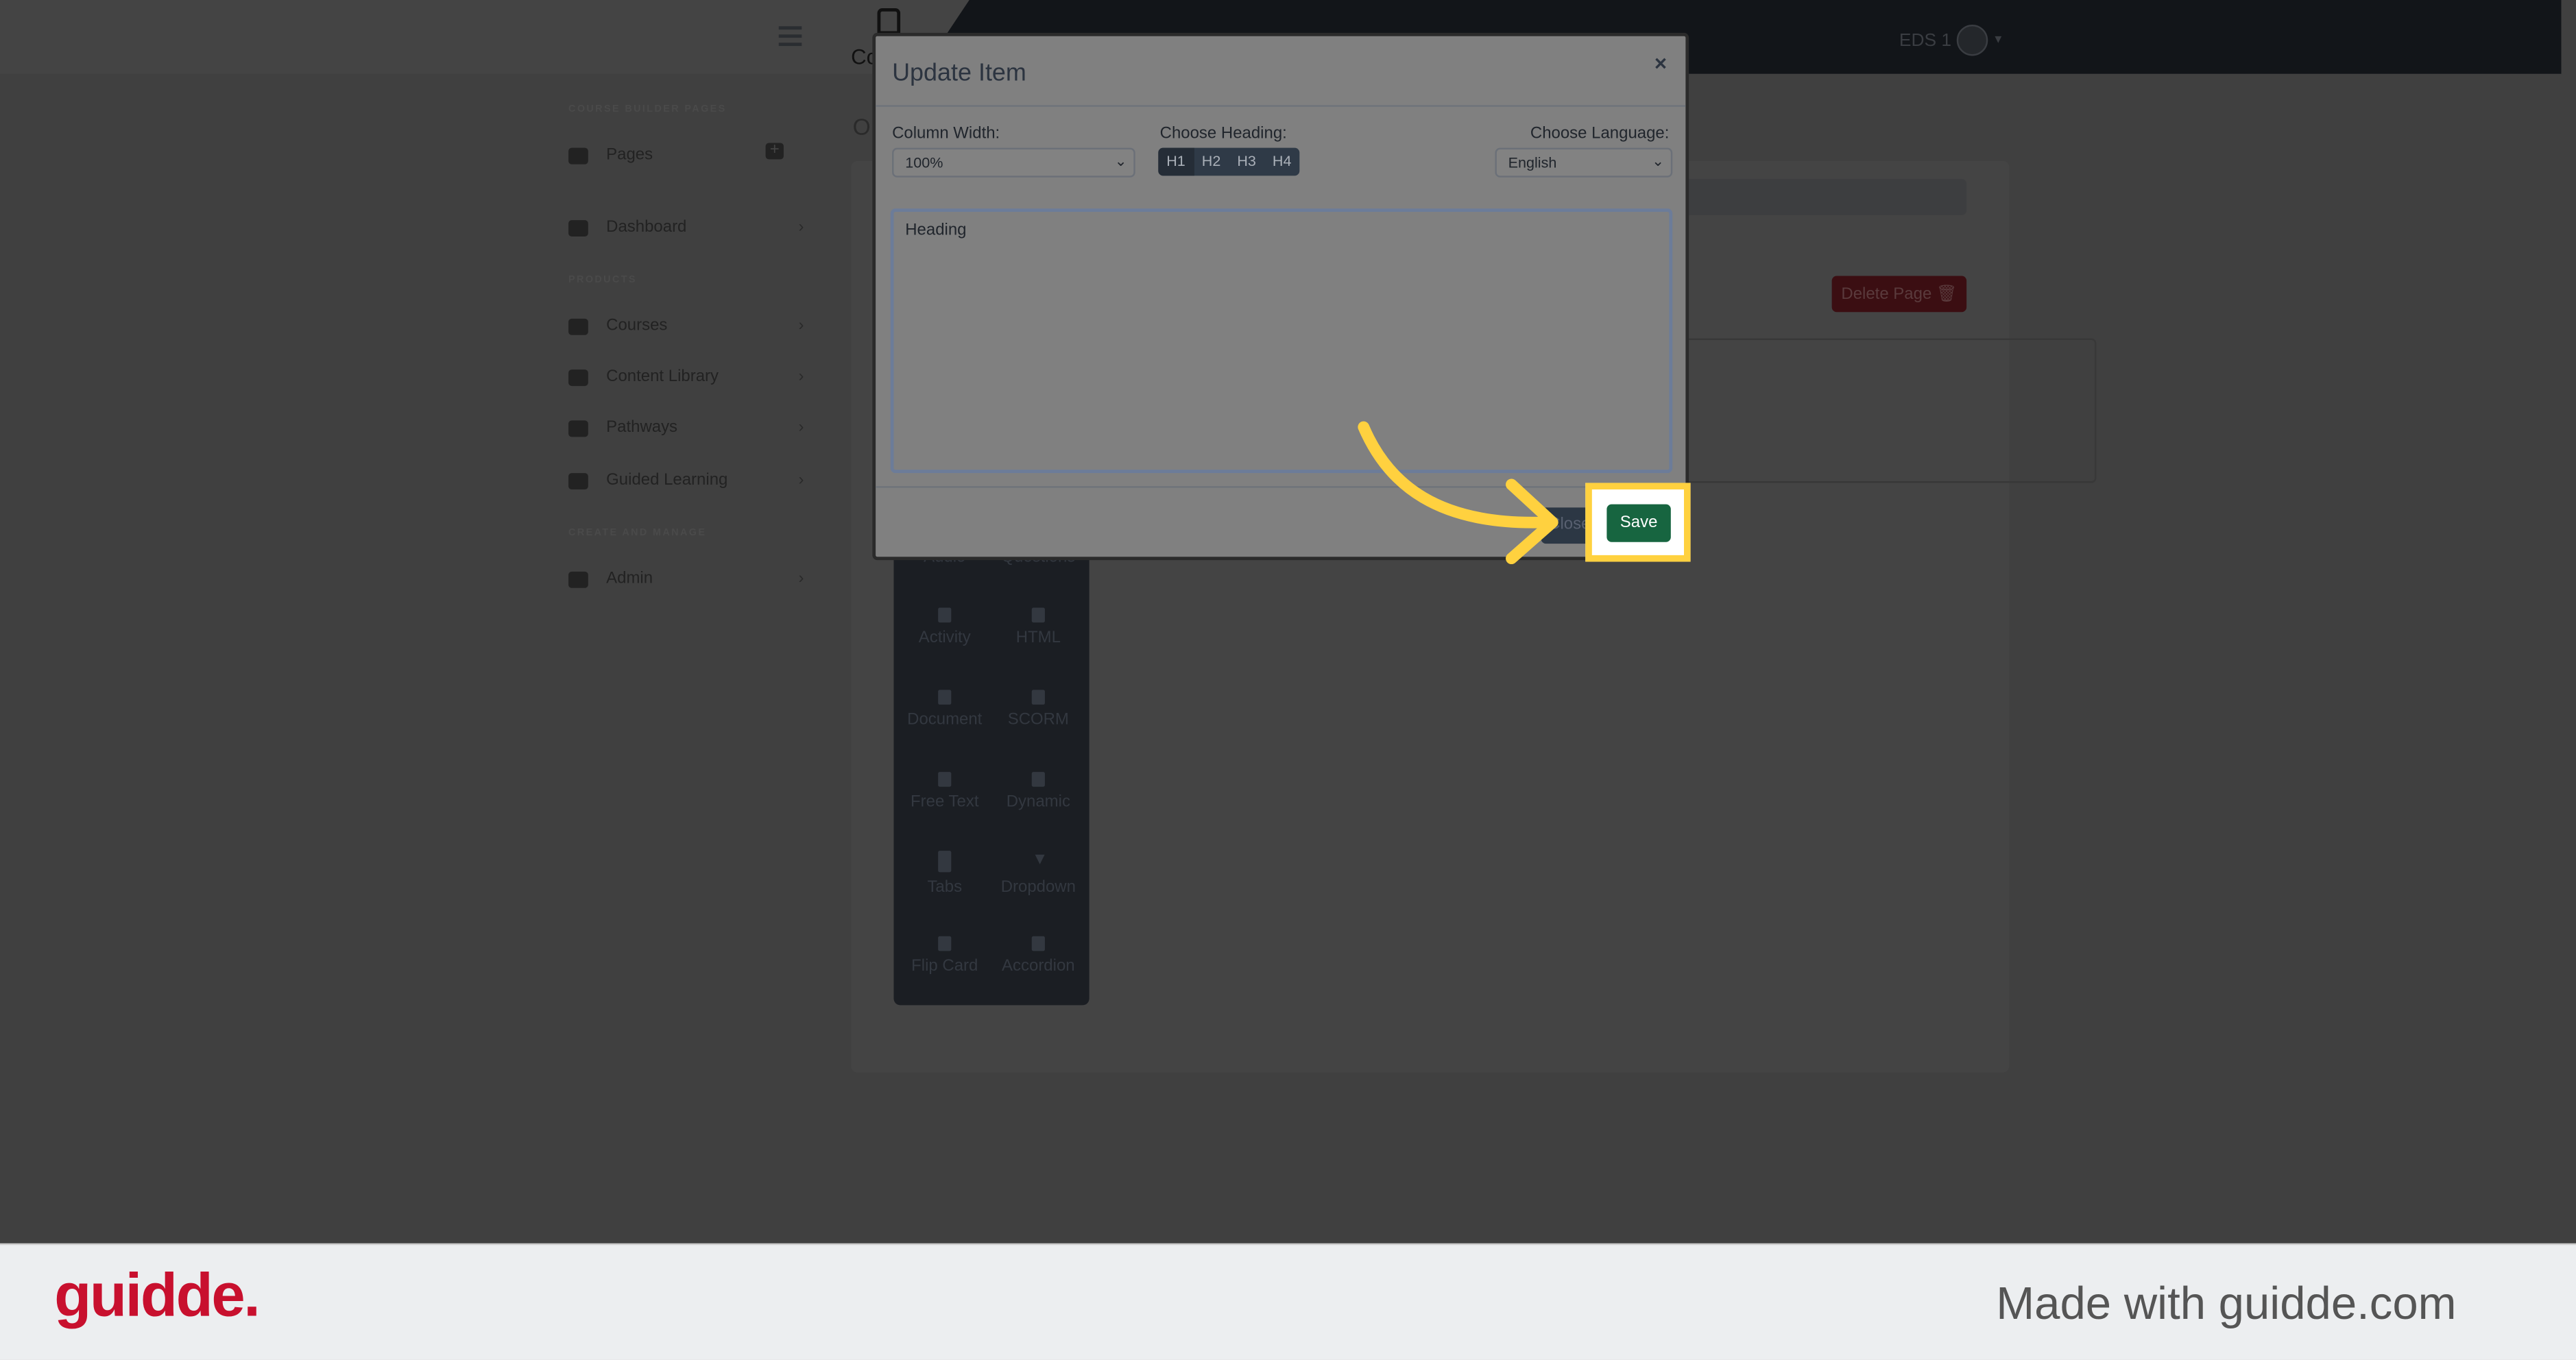  What do you see at coordinates (1176, 161) in the screenshot?
I see `heading-h1-button: H1` at bounding box center [1176, 161].